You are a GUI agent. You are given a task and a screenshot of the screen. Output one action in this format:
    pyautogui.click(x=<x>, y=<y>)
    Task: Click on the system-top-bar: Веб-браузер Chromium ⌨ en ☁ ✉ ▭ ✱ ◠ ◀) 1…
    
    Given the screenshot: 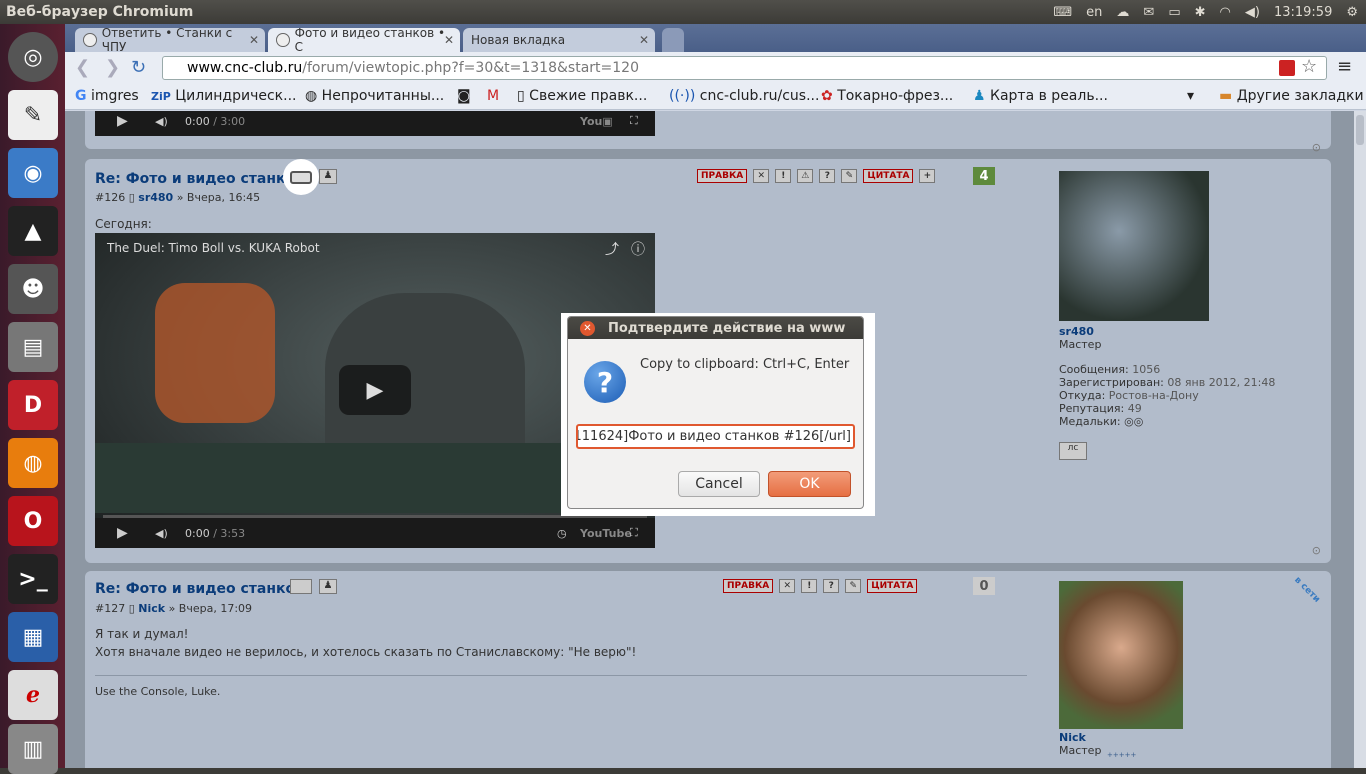 What is the action you would take?
    pyautogui.click(x=683, y=12)
    